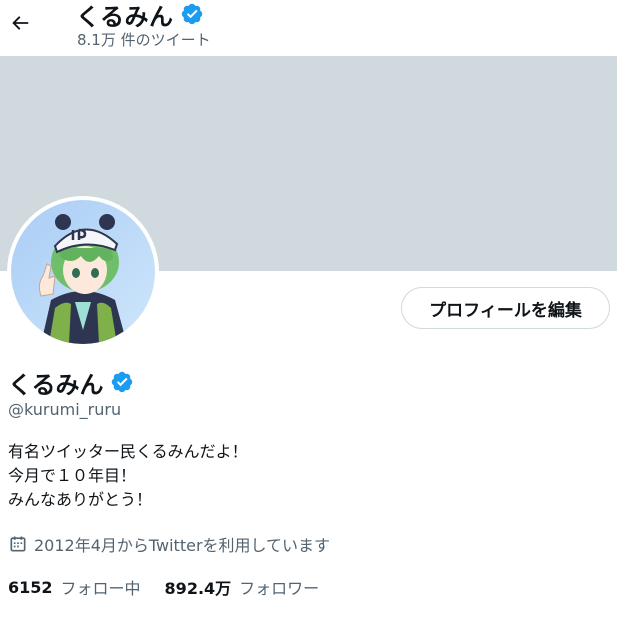 Image resolution: width=617 pixels, height=621 pixels. Describe the element at coordinates (30, 587) in the screenshot. I see `following-count: 6152` at that location.